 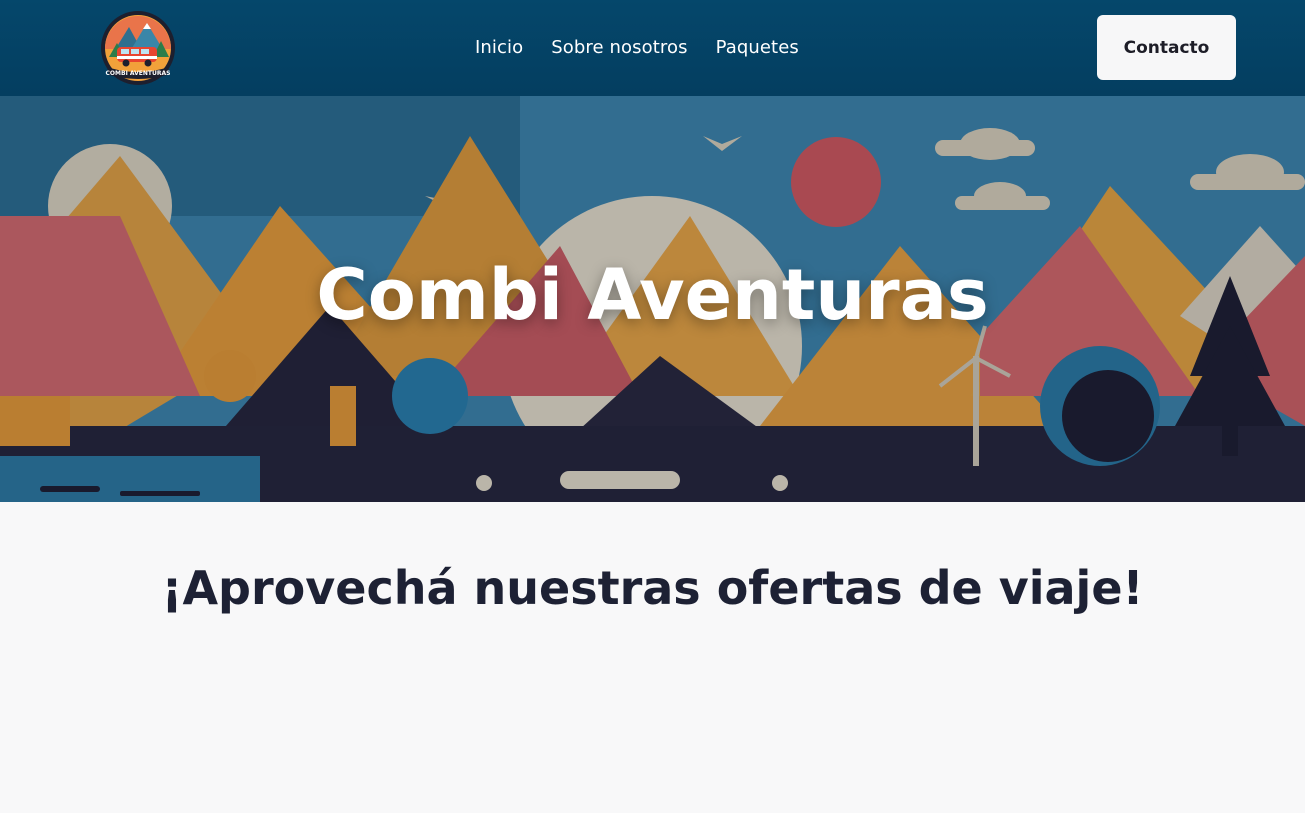 I want to click on offers-heading: ¡Aprovechá nuestras ofertas de viaje!, so click(x=652, y=588).